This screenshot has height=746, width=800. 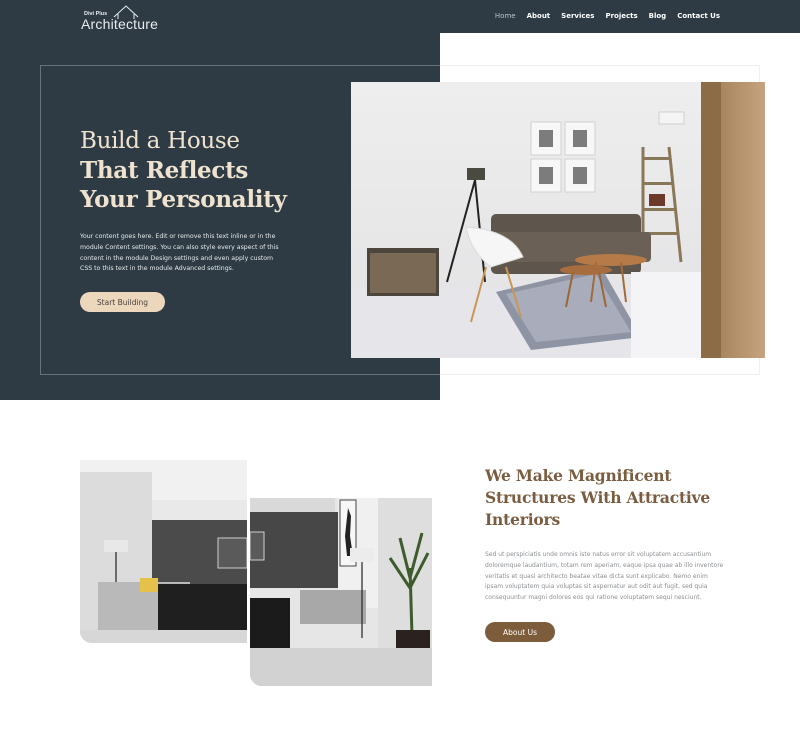 What do you see at coordinates (621, 16) in the screenshot?
I see `nav-projects: Projects` at bounding box center [621, 16].